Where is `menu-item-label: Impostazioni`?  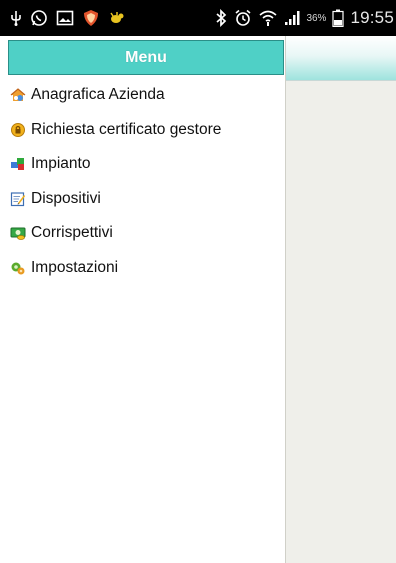
menu-item-label: Impostazioni is located at coordinates (75, 267).